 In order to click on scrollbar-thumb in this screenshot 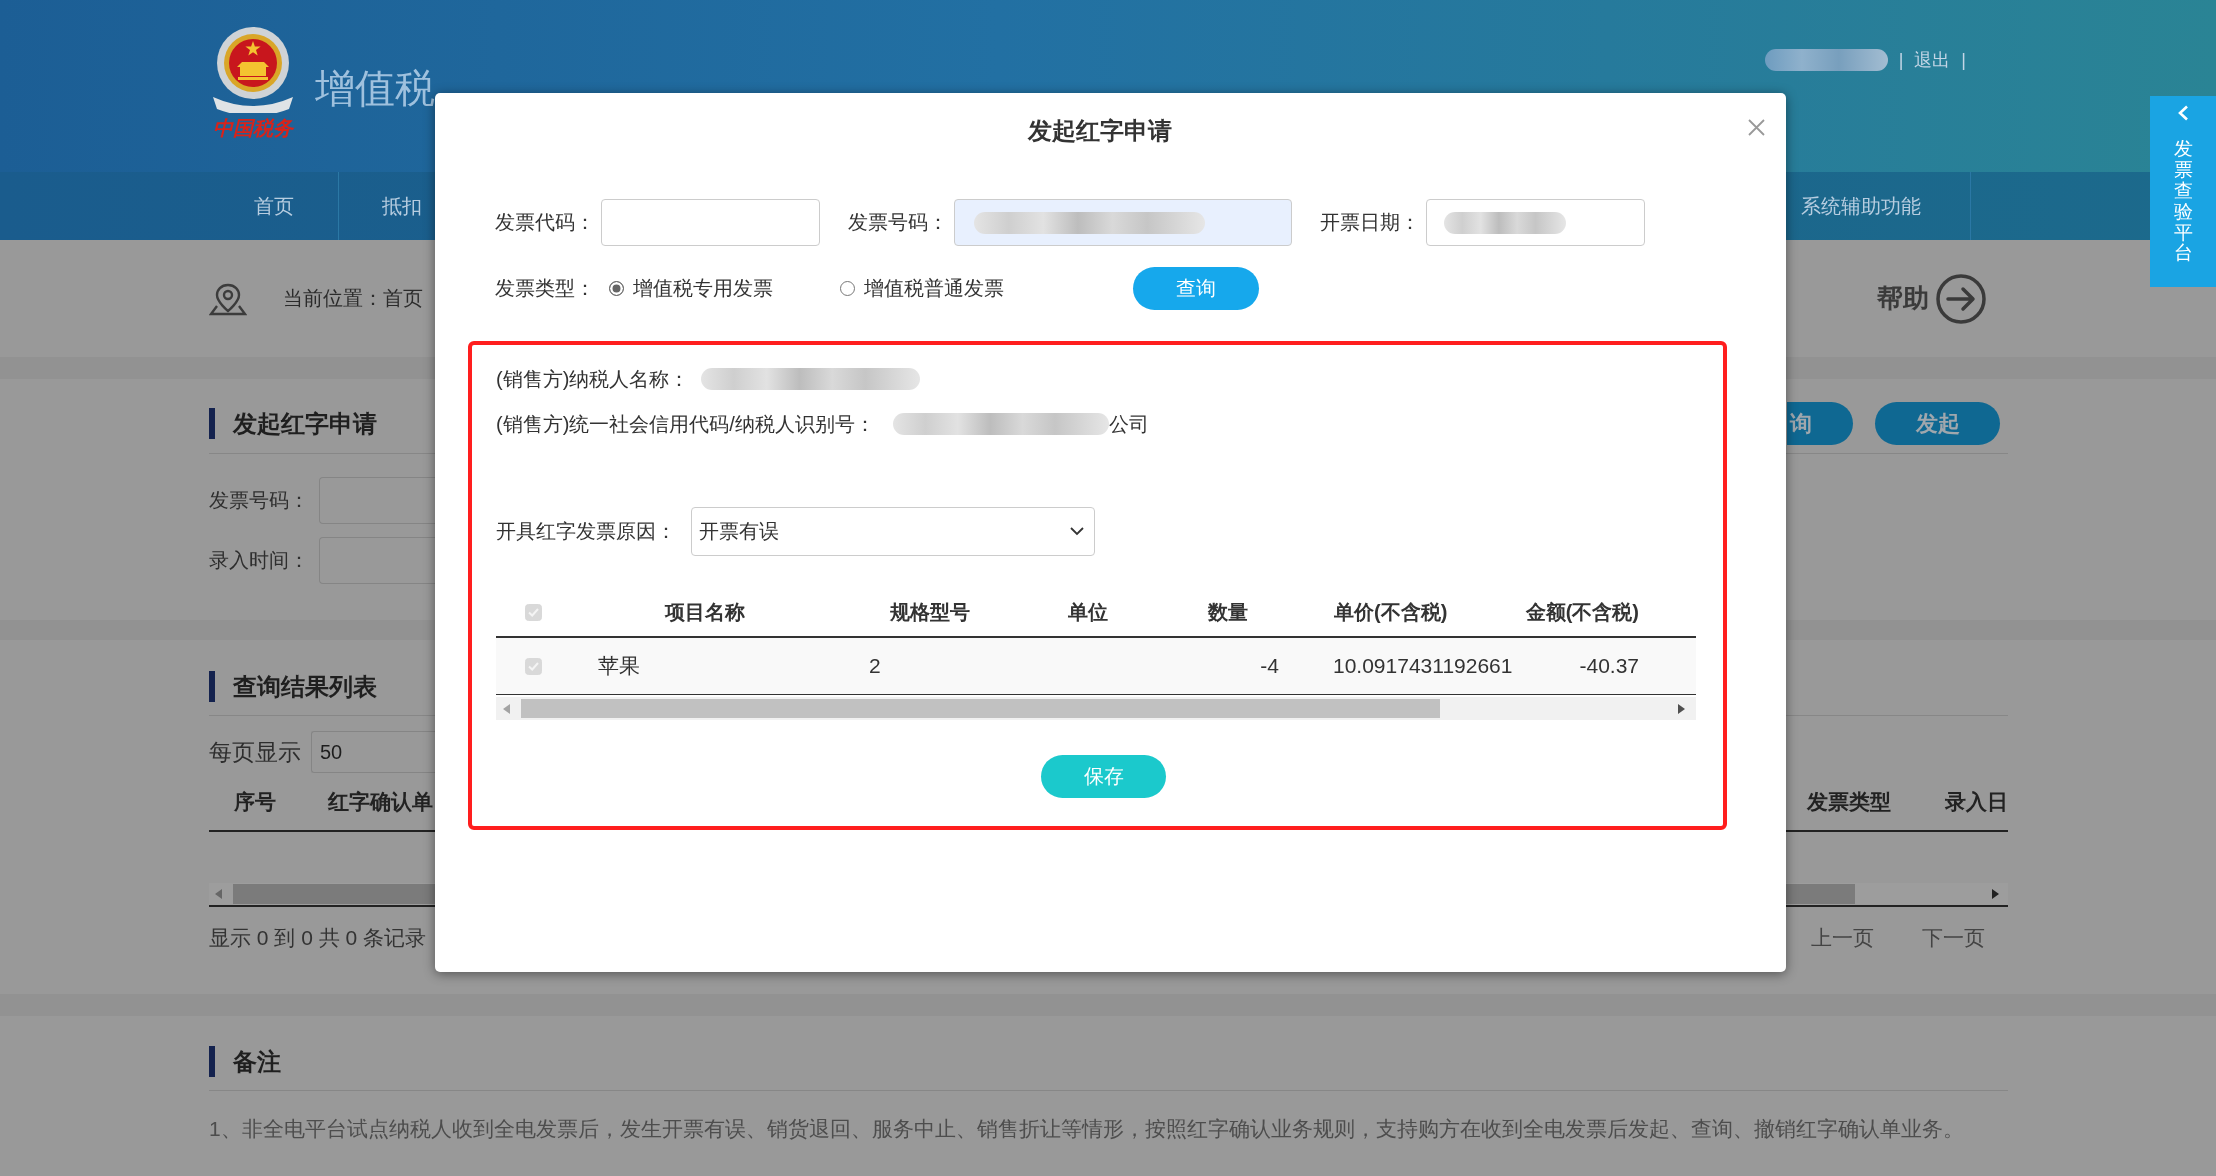, I will do `click(980, 708)`.